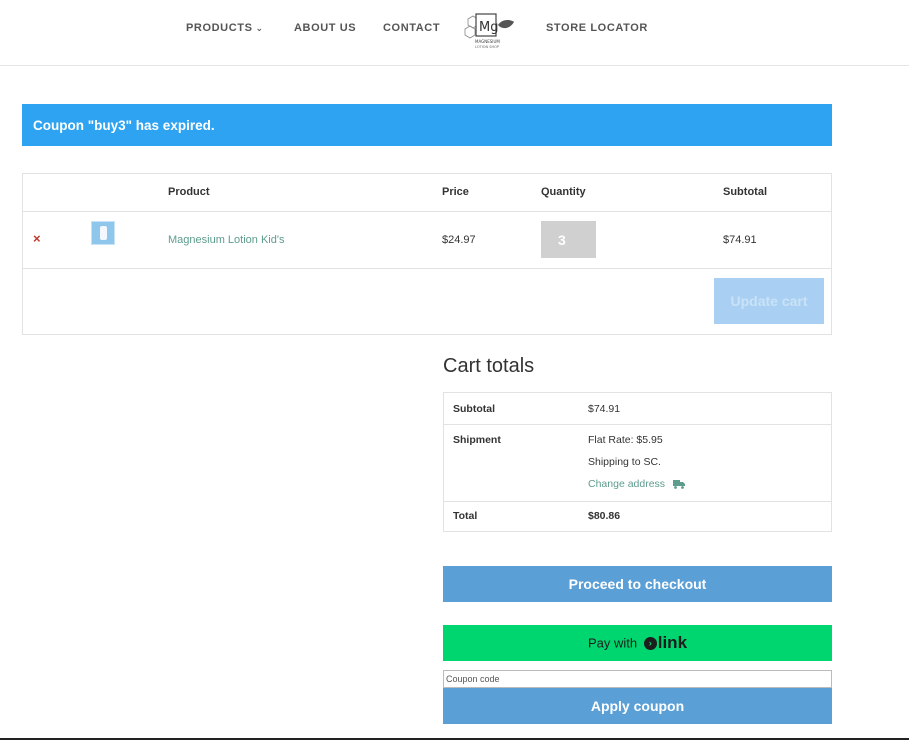 This screenshot has height=740, width=909. Describe the element at coordinates (568, 239) in the screenshot. I see `quantity-input` at that location.